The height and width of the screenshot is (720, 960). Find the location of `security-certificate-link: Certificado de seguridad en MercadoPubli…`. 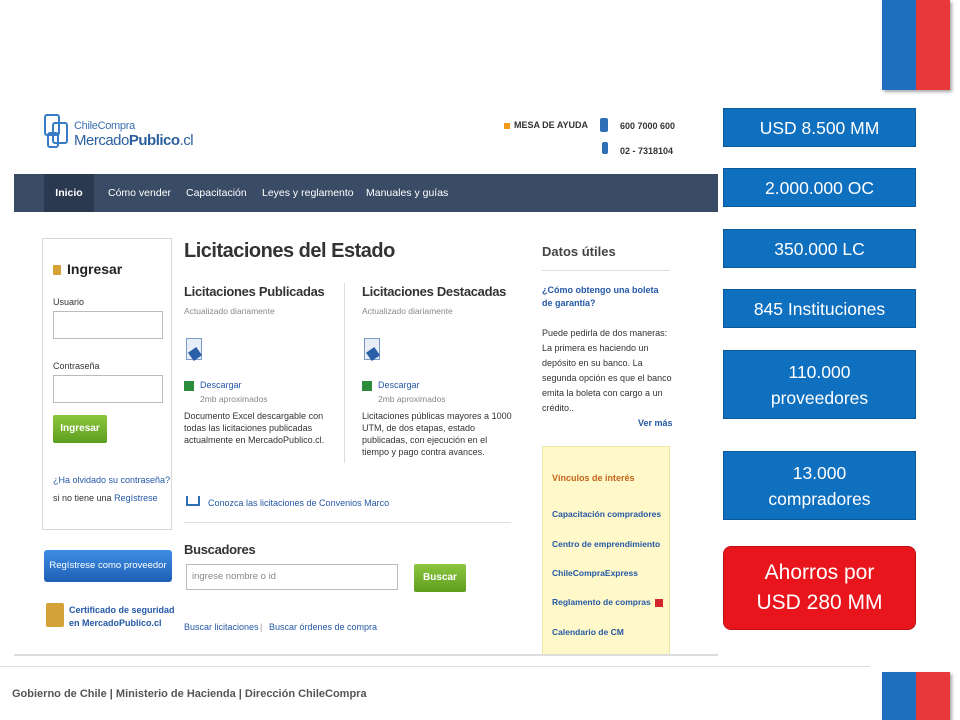

security-certificate-link: Certificado de seguridad en MercadoPubli… is located at coordinates (124, 617).